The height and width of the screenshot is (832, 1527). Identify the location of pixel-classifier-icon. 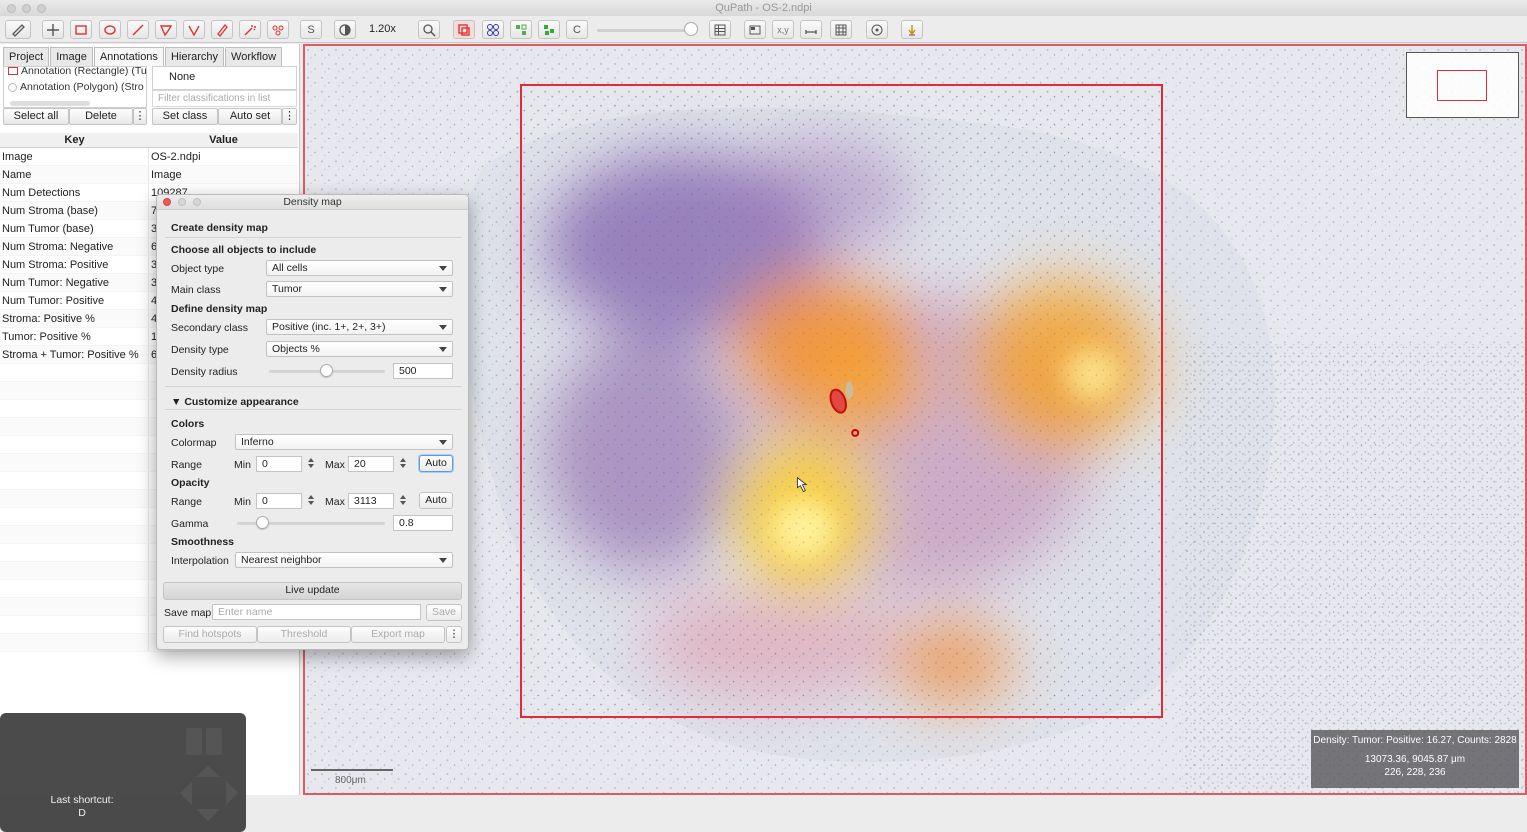
(877, 29).